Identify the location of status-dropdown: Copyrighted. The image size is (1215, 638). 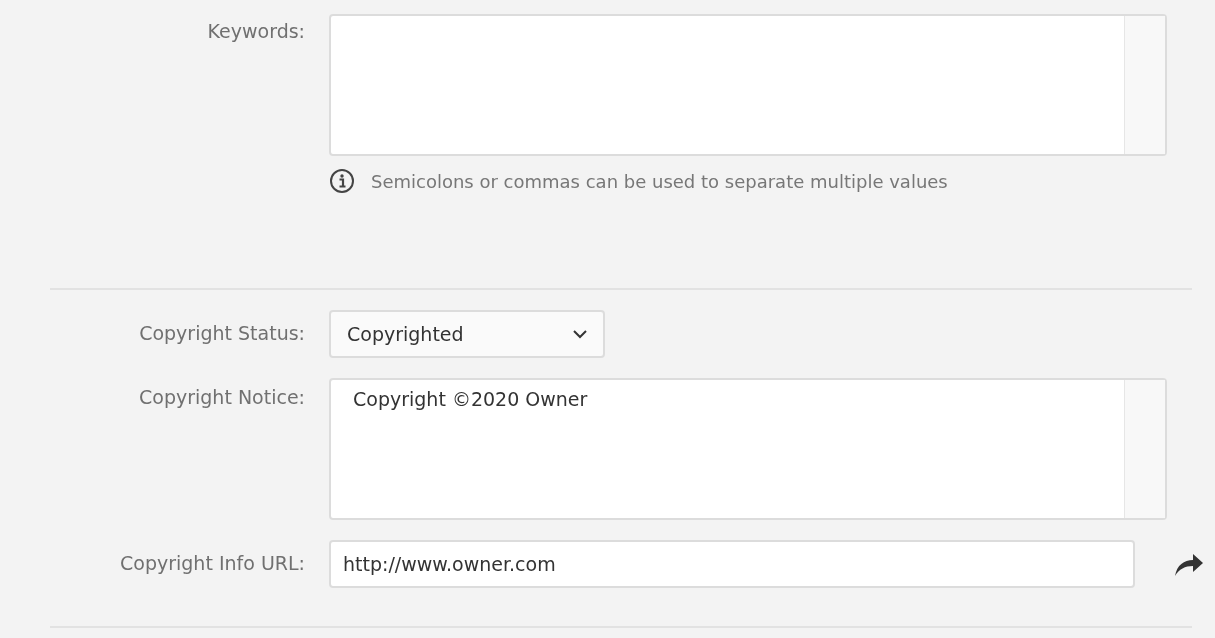
(467, 334).